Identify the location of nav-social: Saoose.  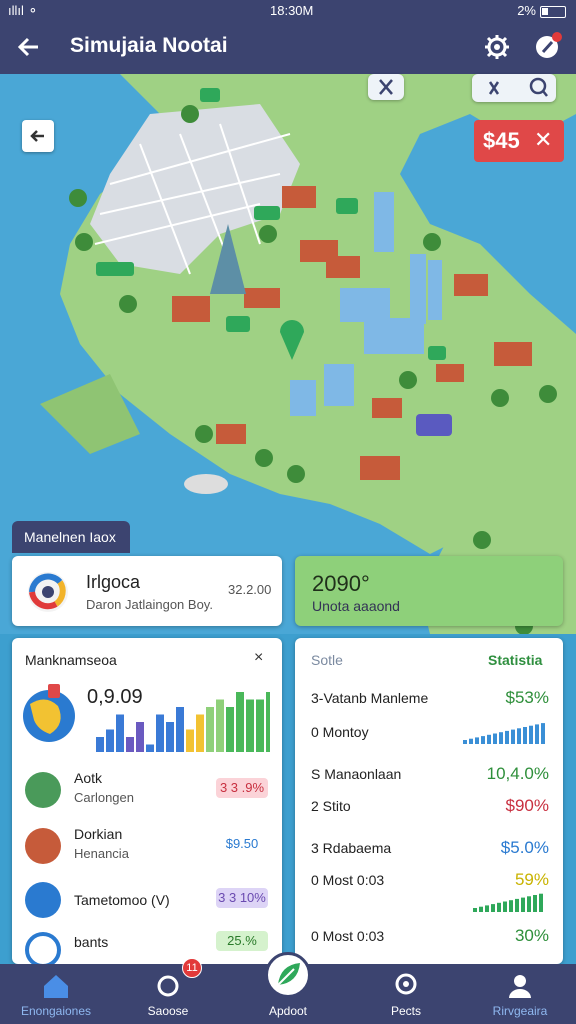
(168, 994).